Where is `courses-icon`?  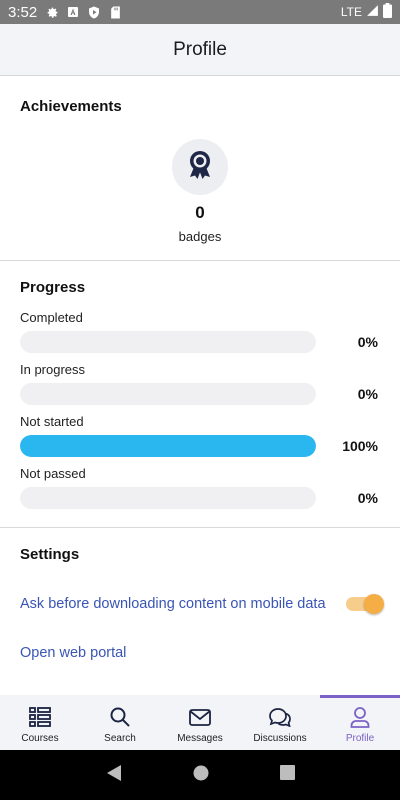 courses-icon is located at coordinates (40, 717).